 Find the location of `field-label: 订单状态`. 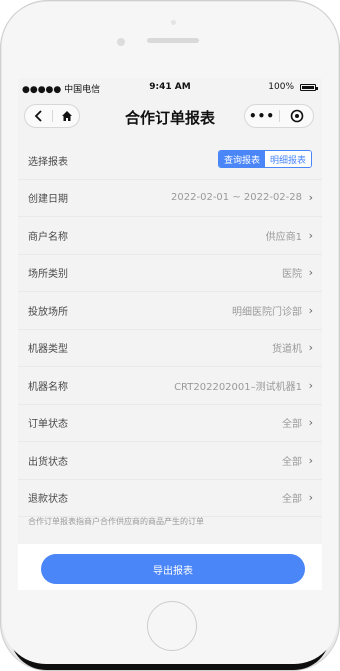

field-label: 订单状态 is located at coordinates (48, 425).